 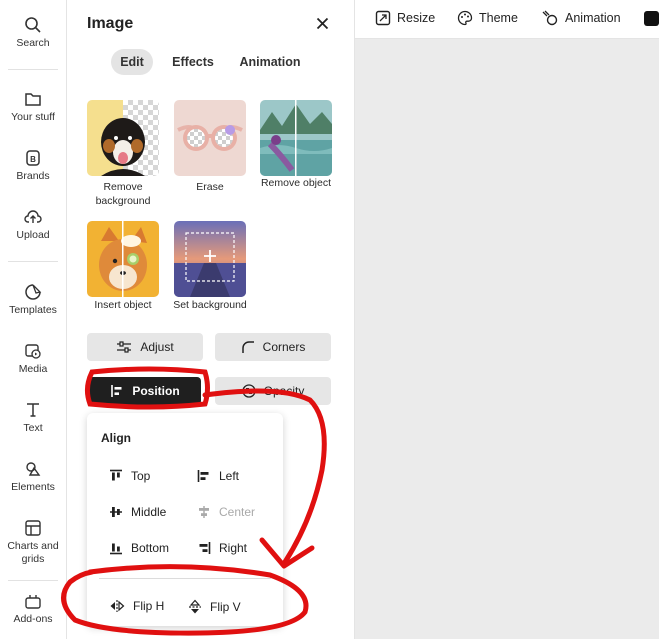 What do you see at coordinates (225, 607) in the screenshot?
I see `flip-v-label: Flip V` at bounding box center [225, 607].